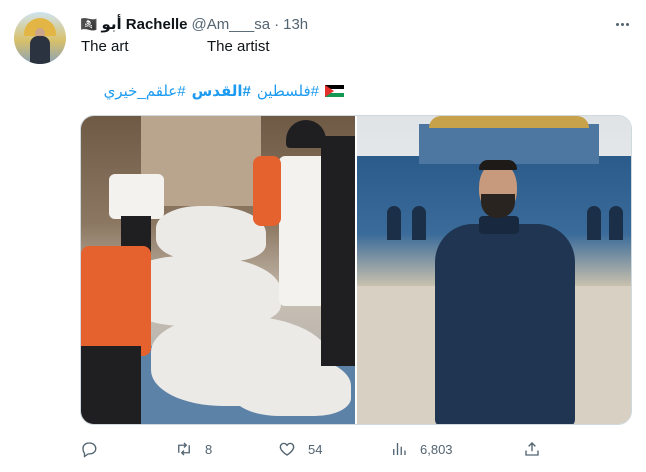  Describe the element at coordinates (334, 91) in the screenshot. I see `palestine-flag-icon` at that location.